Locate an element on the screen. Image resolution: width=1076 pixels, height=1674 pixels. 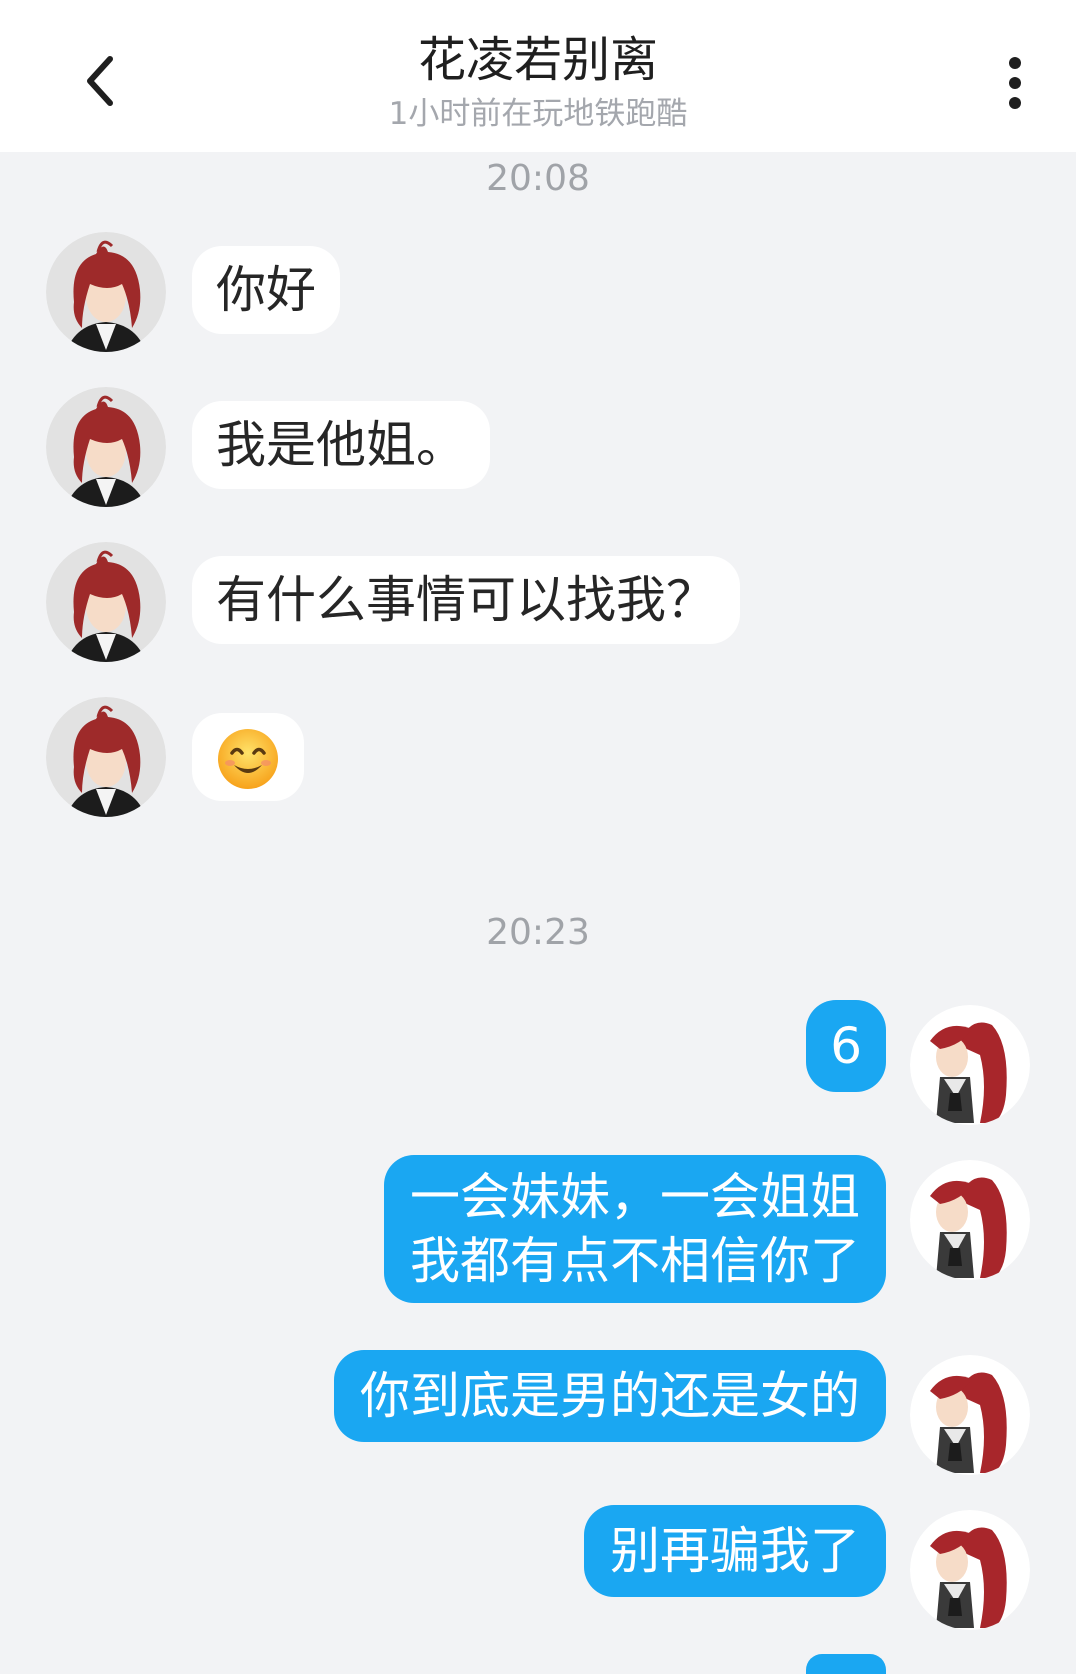
chat-header: 花凌若别离 1小时前在玩地铁跑酷 is located at coordinates (538, 76).